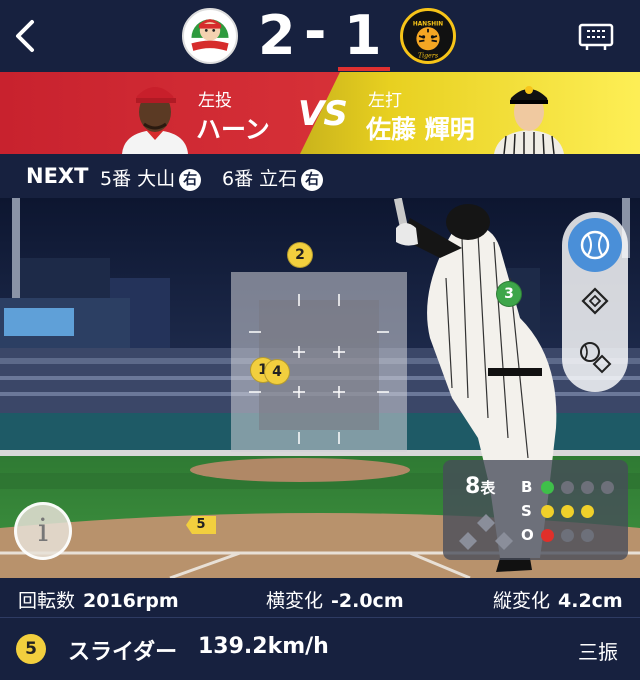 This screenshot has width=640, height=680. I want to click on pitch-summary-bar: 5 スライダー 139.2km/h 三振, so click(320, 649).